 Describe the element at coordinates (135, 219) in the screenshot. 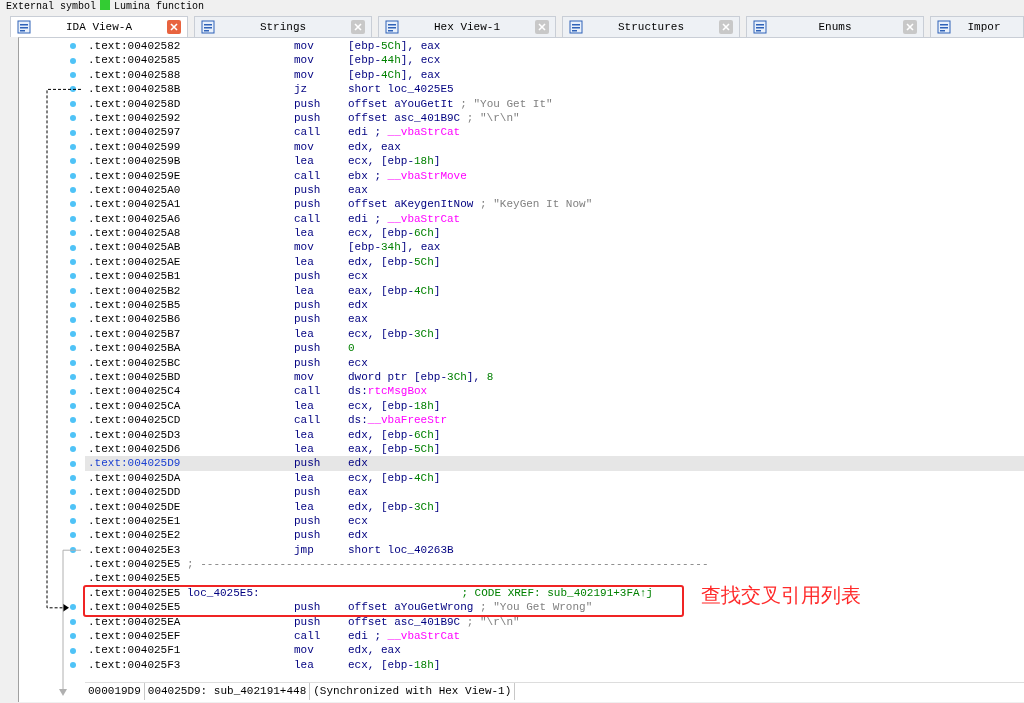

I see `address-text: .text:004025A6` at that location.